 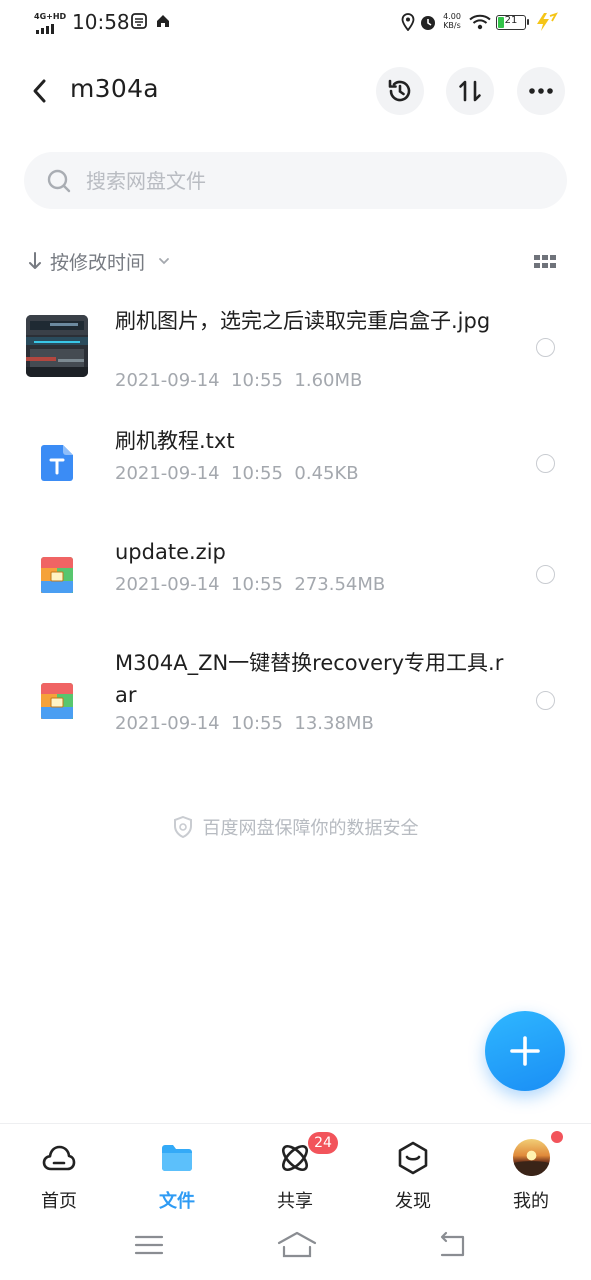 I want to click on nav-label: 我的, so click(x=531, y=1201).